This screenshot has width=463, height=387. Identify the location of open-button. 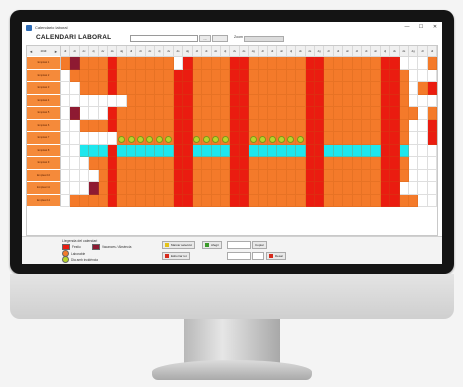
(220, 38).